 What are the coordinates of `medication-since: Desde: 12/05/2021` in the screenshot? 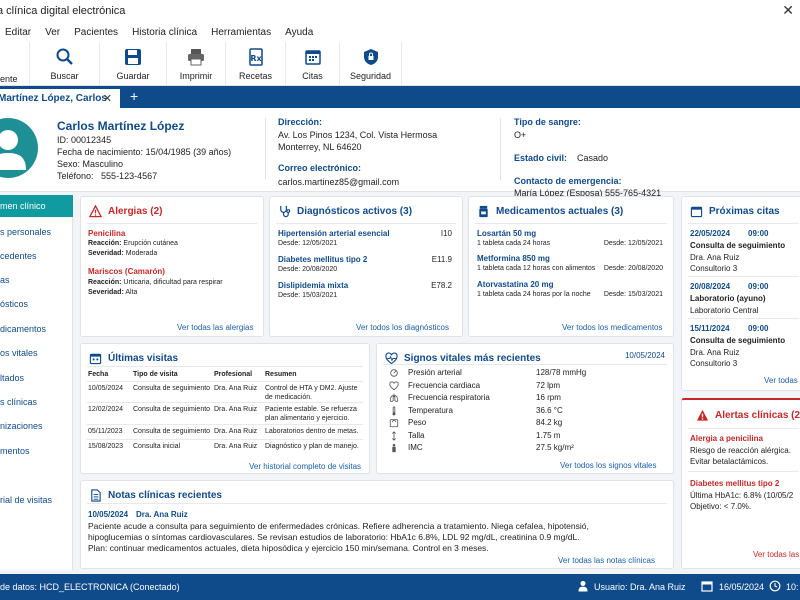 It's located at (633, 243).